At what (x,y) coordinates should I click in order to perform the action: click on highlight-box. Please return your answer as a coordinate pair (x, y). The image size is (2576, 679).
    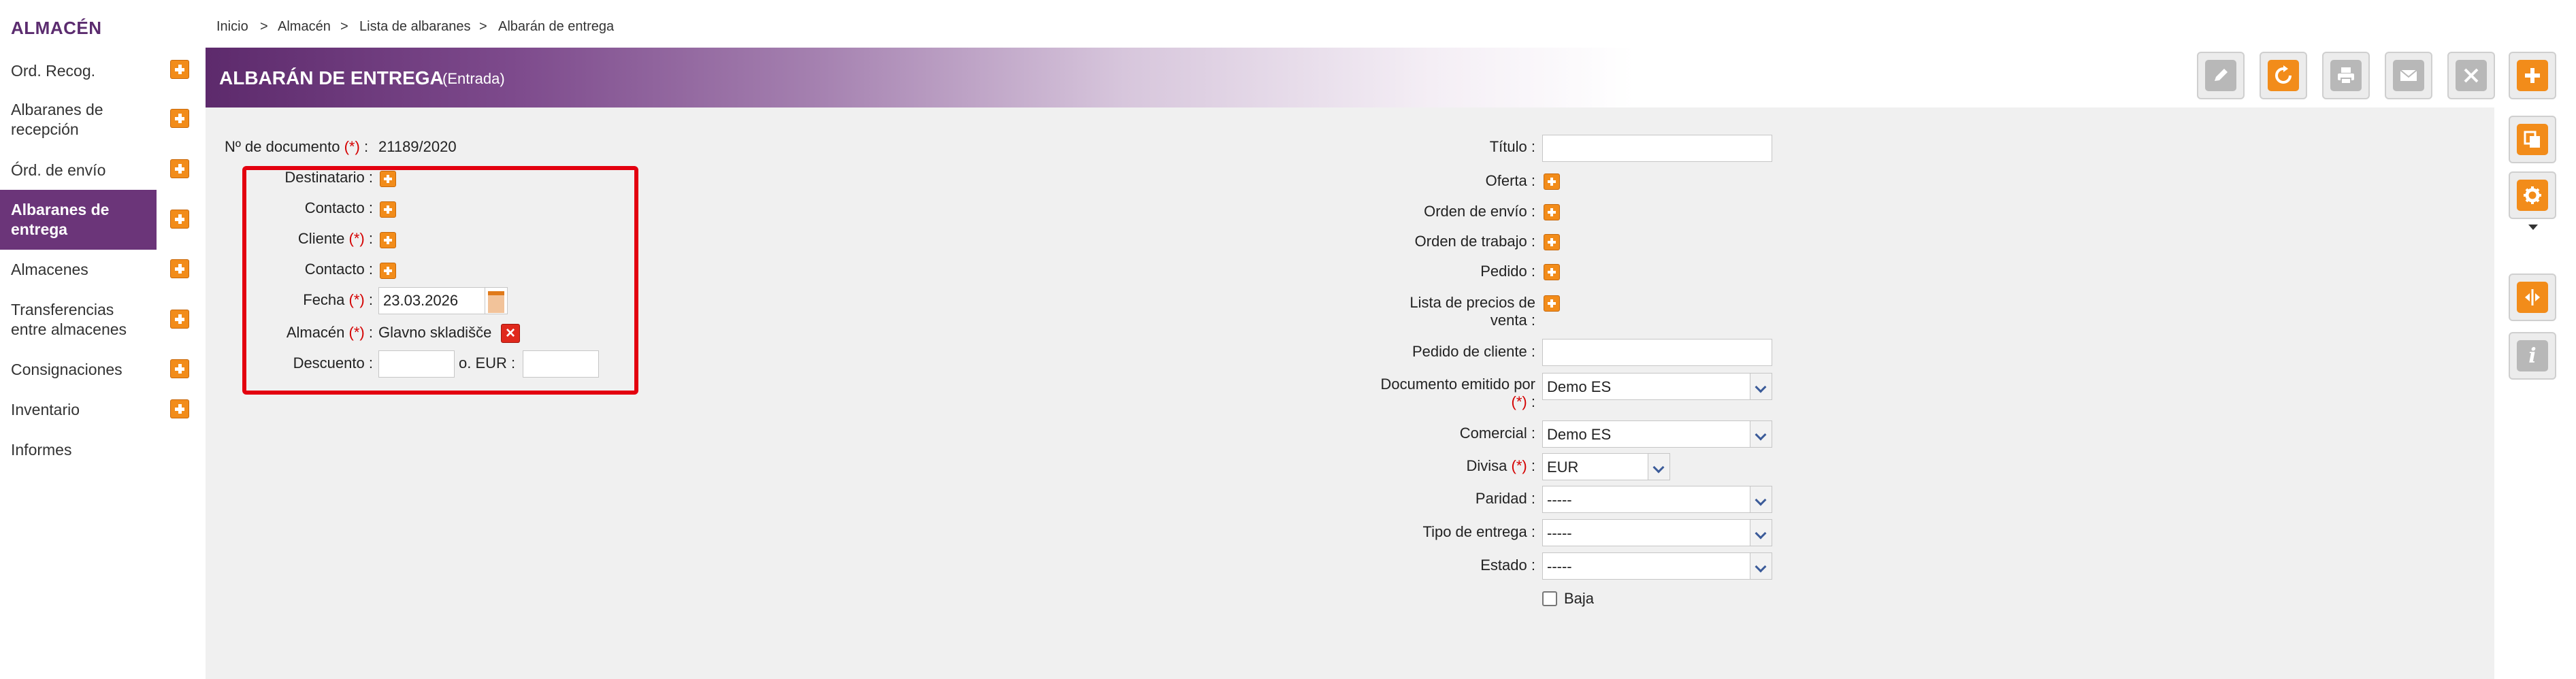
    Looking at the image, I should click on (440, 280).